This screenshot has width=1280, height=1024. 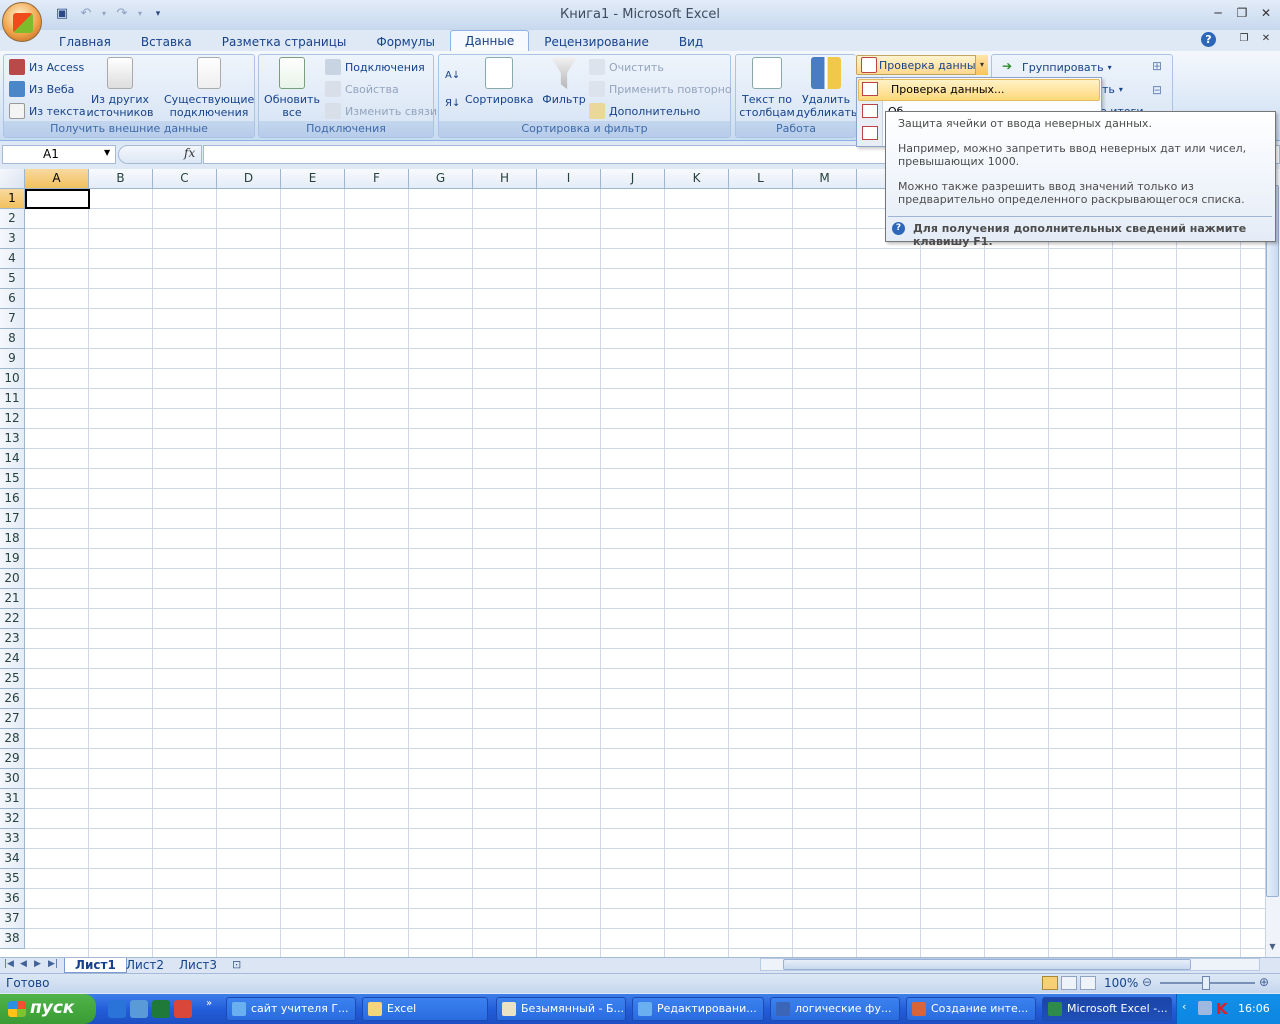 What do you see at coordinates (362, 89) in the screenshot?
I see `properties-button: Свойства` at bounding box center [362, 89].